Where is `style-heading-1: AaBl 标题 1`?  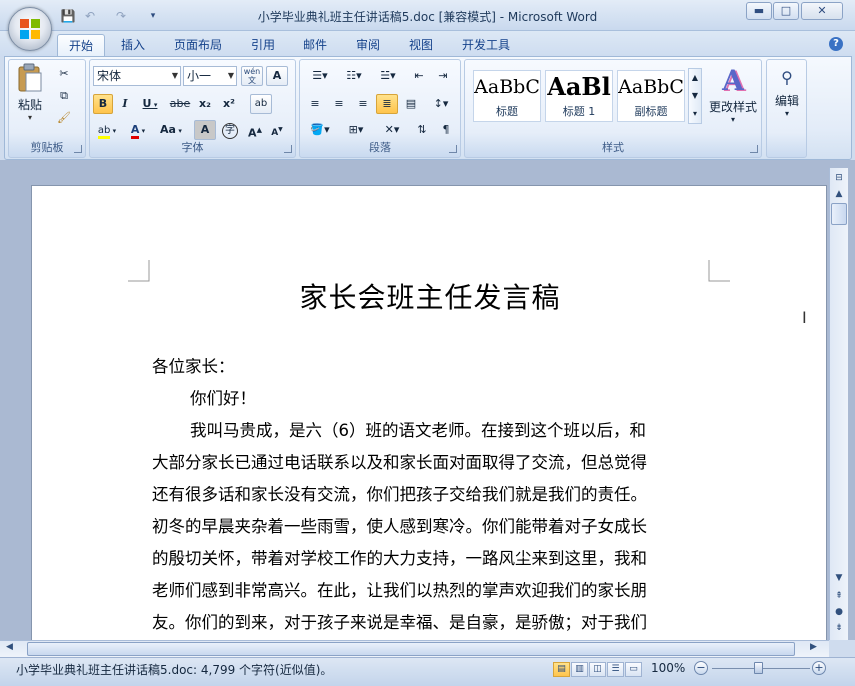
style-heading-1: AaBl 标题 1 is located at coordinates (579, 96).